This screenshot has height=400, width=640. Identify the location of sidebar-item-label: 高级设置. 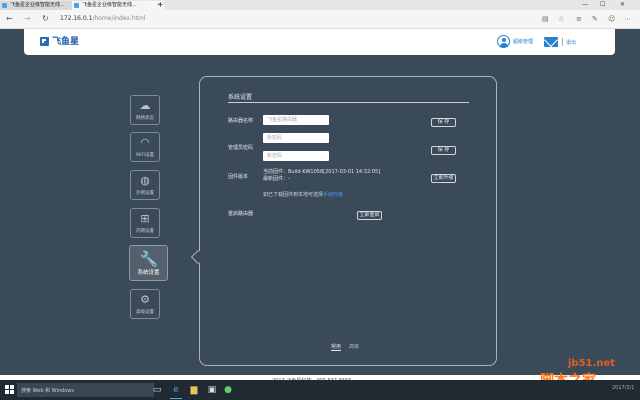
(145, 312).